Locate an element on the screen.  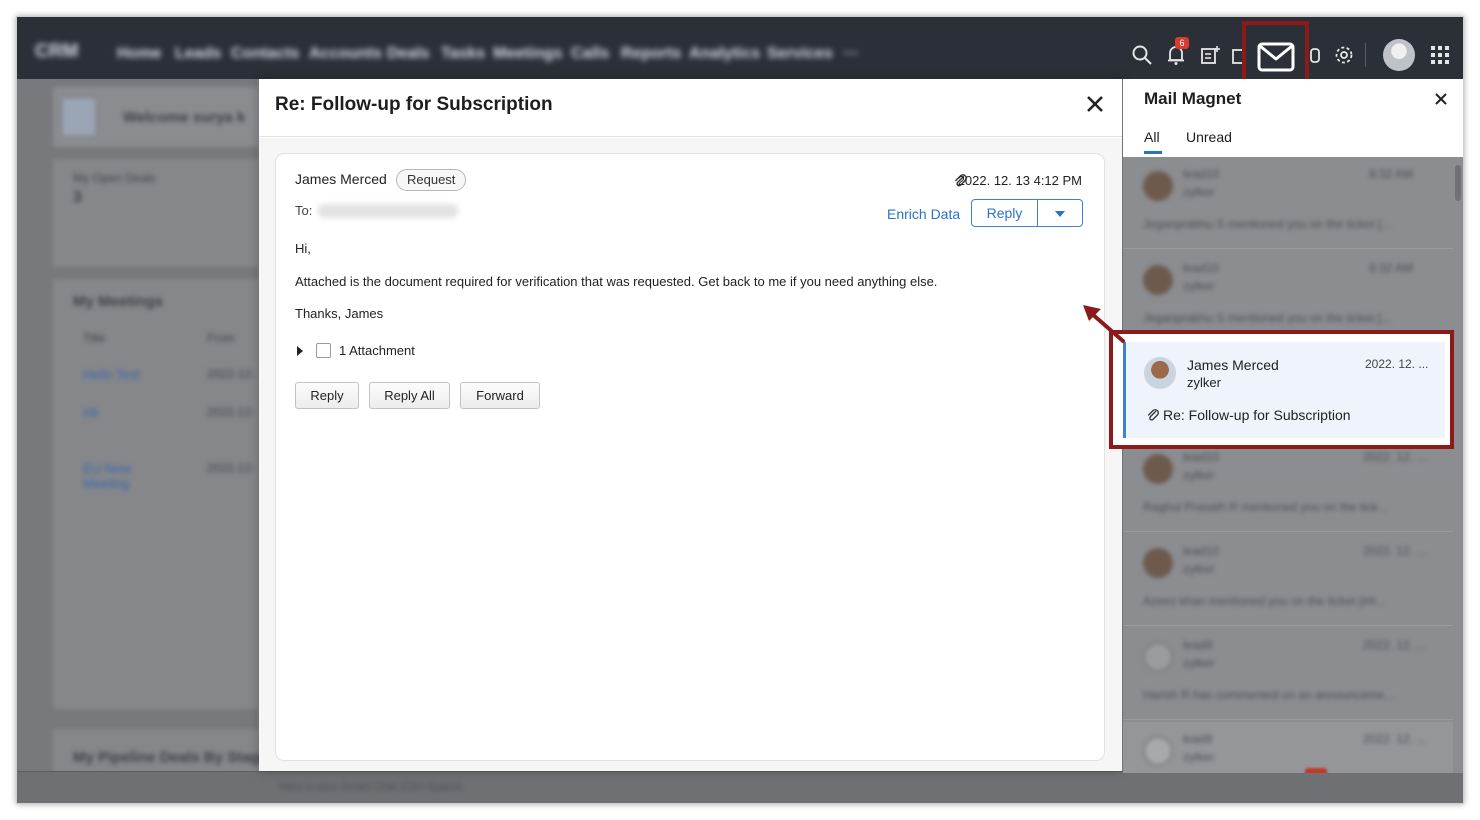
col-from: From is located at coordinates (221, 338).